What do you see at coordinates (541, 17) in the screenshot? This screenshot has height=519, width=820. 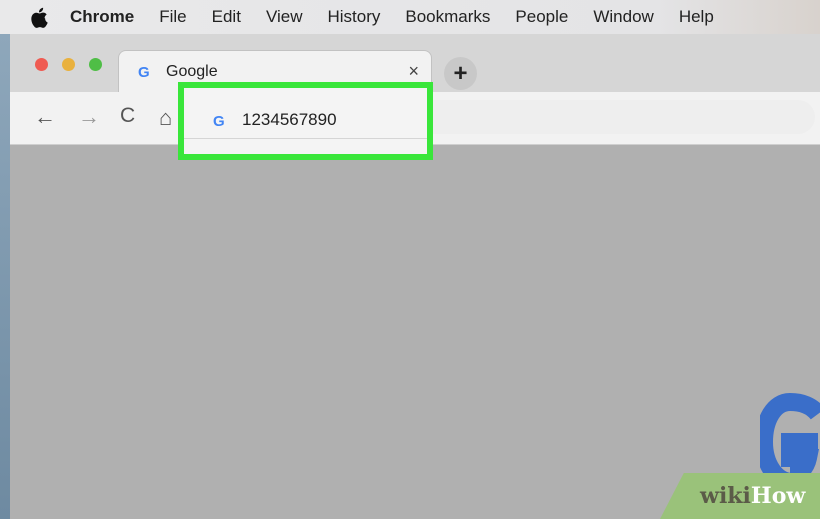 I see `menu-people: People` at bounding box center [541, 17].